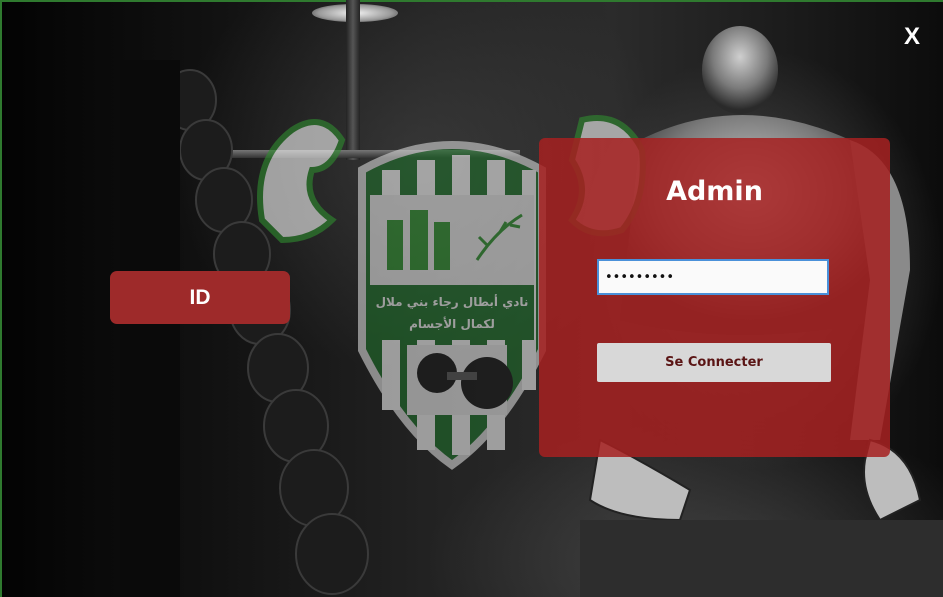  I want to click on close-button: X, so click(912, 37).